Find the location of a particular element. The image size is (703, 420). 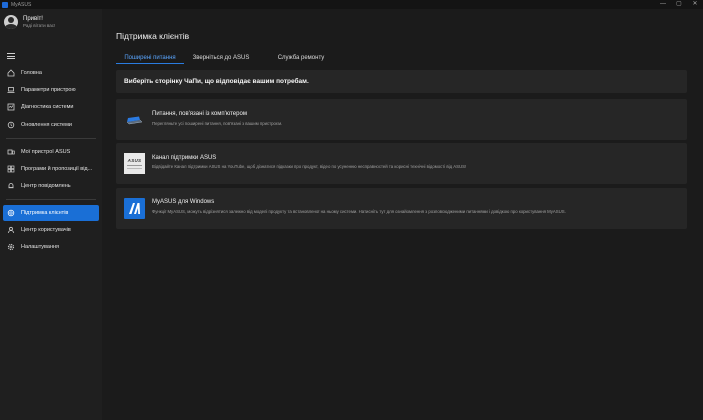

sidebar-item-label: Параметри пристрою is located at coordinates (48, 90).